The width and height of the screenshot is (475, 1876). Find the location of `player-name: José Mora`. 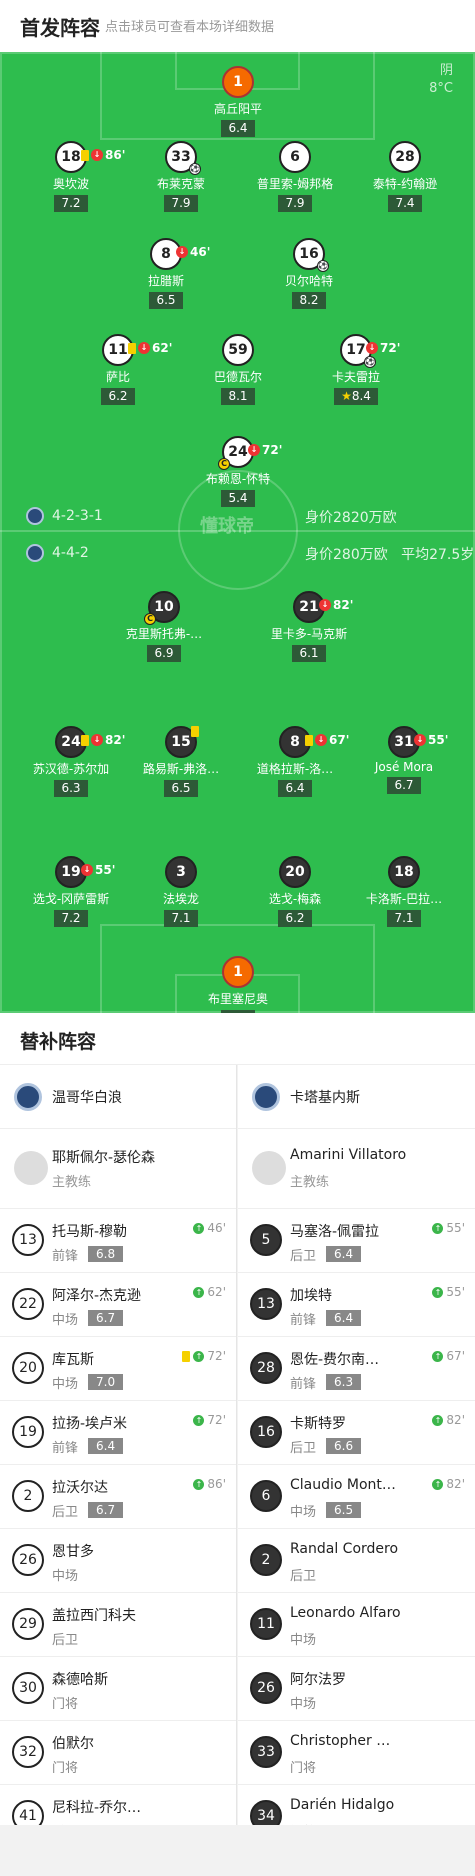

player-name: José Mora is located at coordinates (404, 767).